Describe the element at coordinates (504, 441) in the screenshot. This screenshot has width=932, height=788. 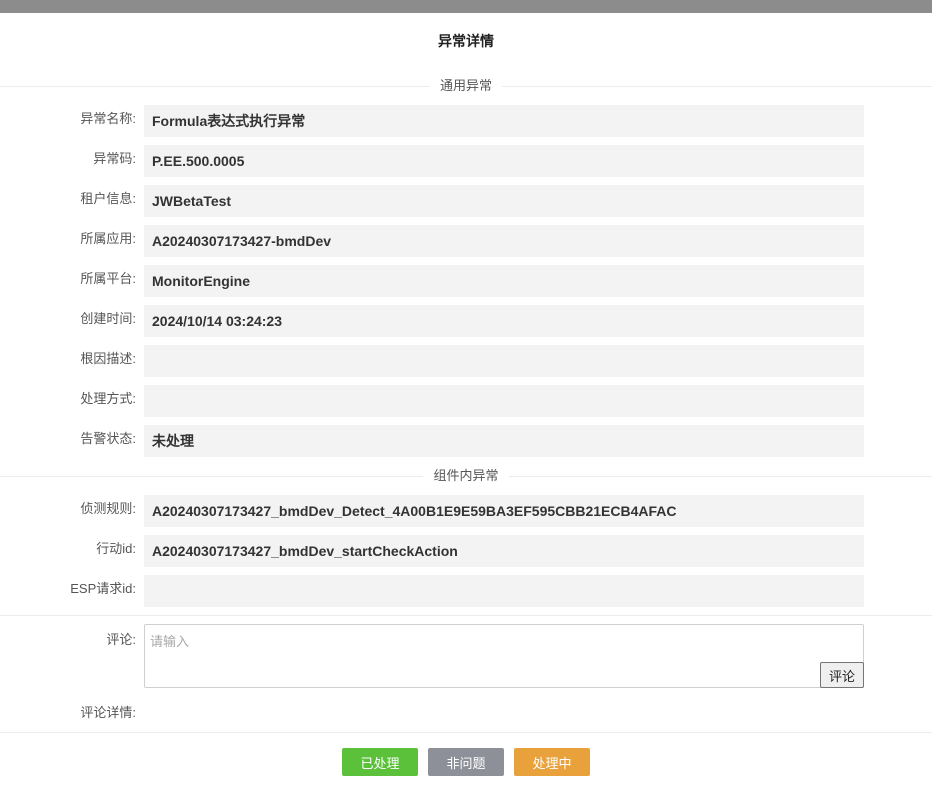
I see `field-value: 未处理` at that location.